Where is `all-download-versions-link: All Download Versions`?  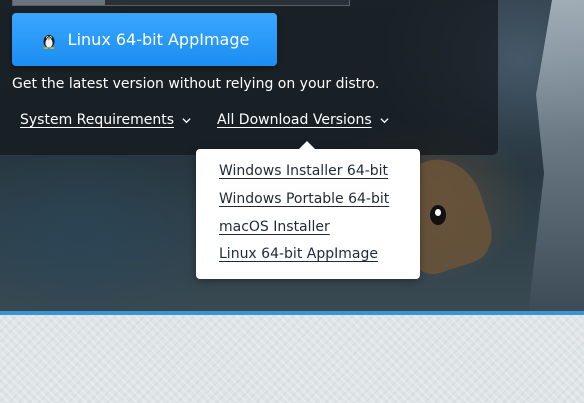
all-download-versions-link: All Download Versions is located at coordinates (303, 120).